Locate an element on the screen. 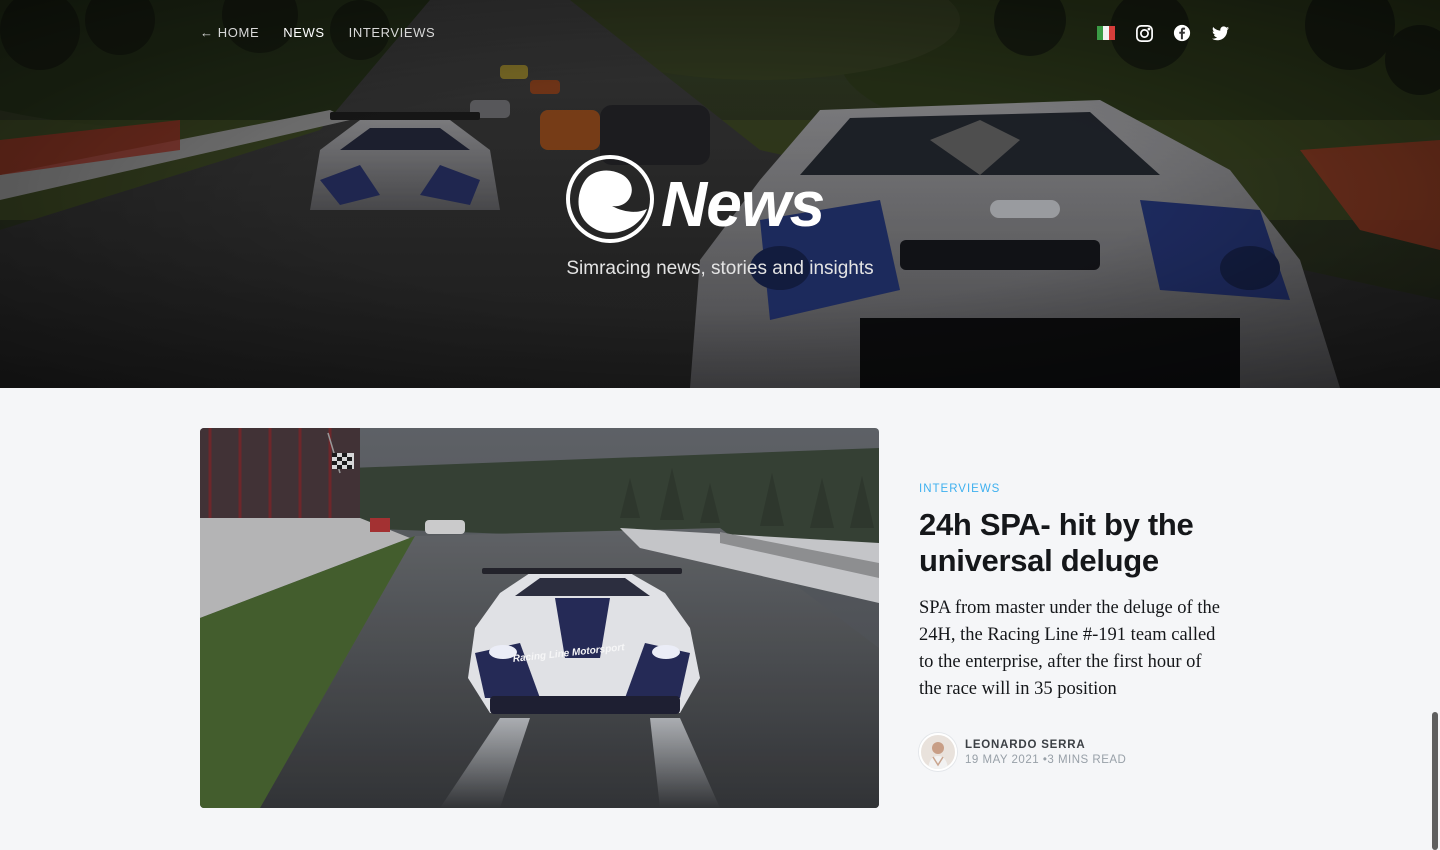  post-date: 19 MAY 2021 is located at coordinates (1002, 759).